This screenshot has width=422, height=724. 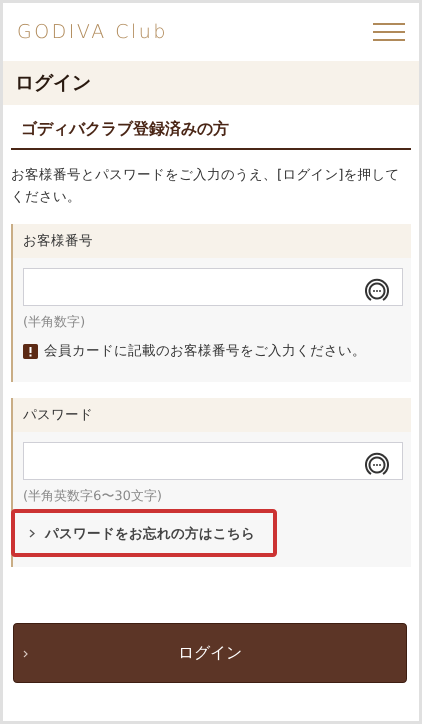 I want to click on field-hint: (半角英数字6〜30文字), so click(x=93, y=496).